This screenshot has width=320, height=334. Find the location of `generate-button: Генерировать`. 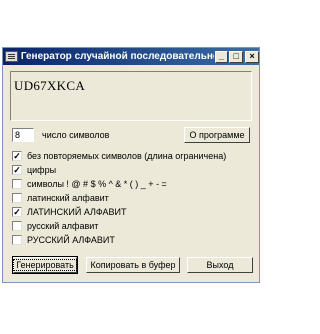

generate-button: Генерировать is located at coordinates (45, 265).